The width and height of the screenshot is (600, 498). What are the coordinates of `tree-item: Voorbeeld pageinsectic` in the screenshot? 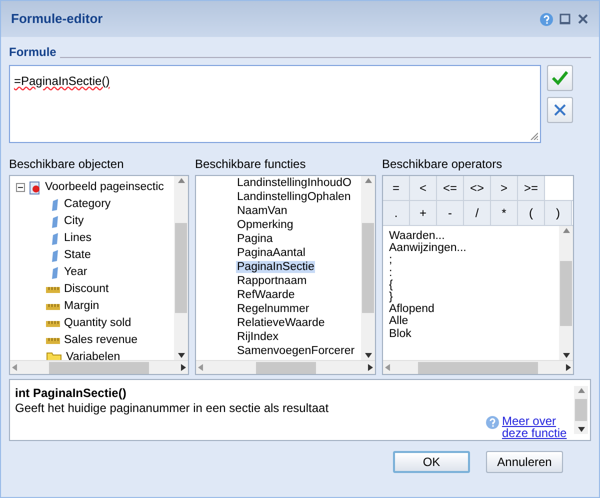 It's located at (95, 187).